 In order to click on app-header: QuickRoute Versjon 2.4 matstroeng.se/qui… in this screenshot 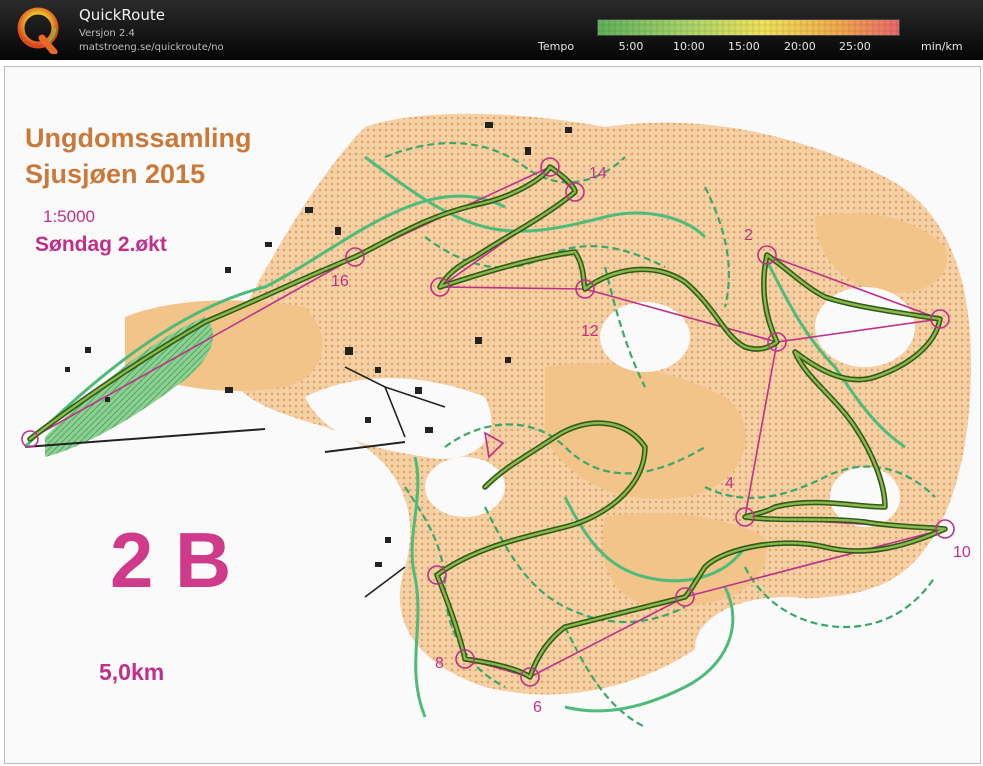, I will do `click(491, 30)`.